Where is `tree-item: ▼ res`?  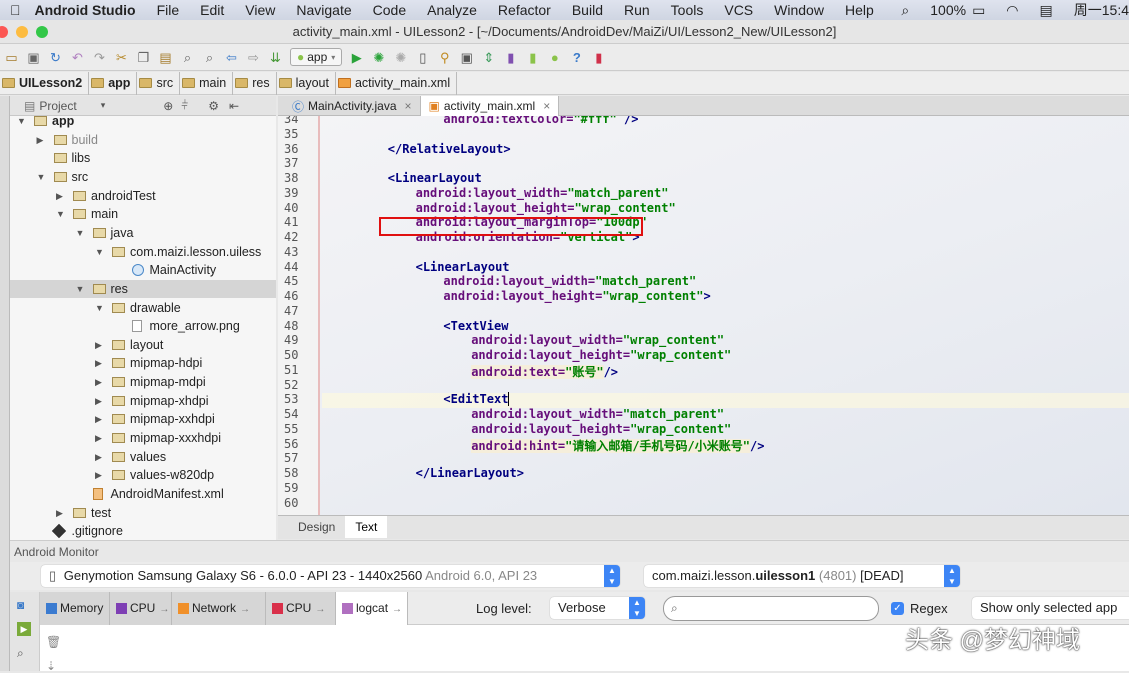
tree-item: ▼ res is located at coordinates (143, 288).